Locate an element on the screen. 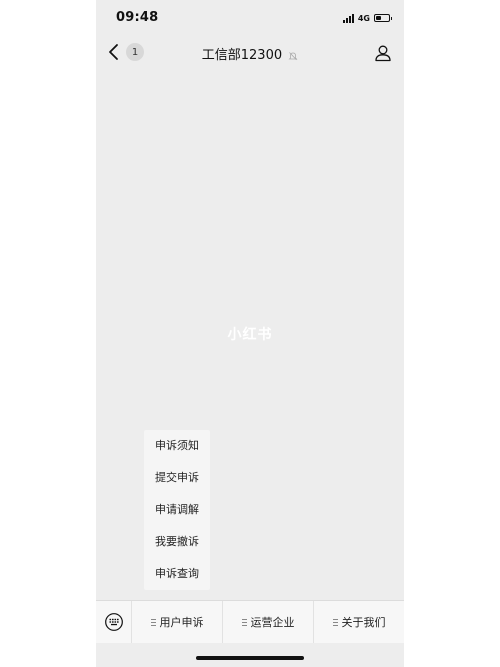 The width and height of the screenshot is (500, 667). submenu-item-submit-complaint: 提交申诉 is located at coordinates (177, 478).